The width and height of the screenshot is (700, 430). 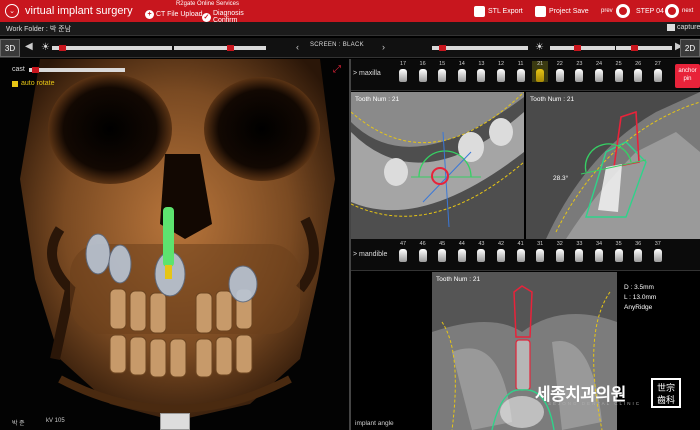 What do you see at coordinates (76, 69) in the screenshot?
I see `cast-slider` at bounding box center [76, 69].